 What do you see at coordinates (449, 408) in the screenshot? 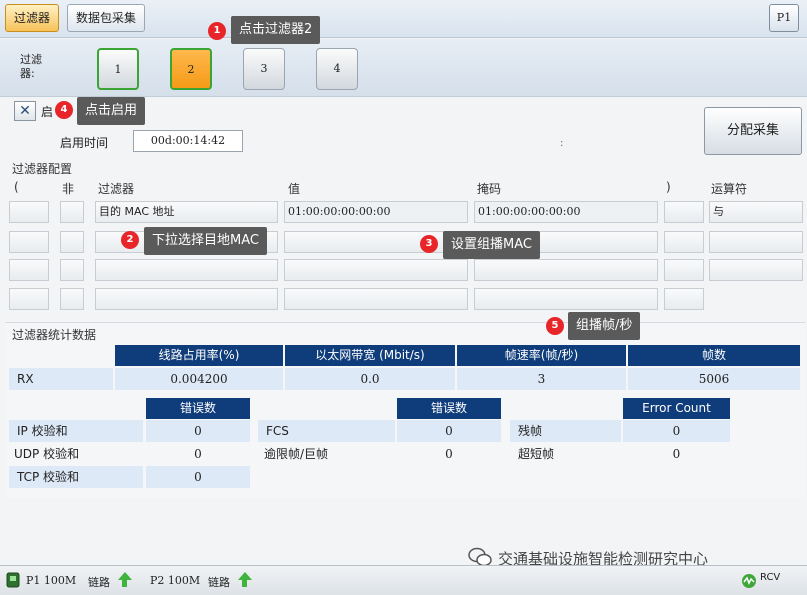
I see `error-header-2: 错误数` at bounding box center [449, 408].